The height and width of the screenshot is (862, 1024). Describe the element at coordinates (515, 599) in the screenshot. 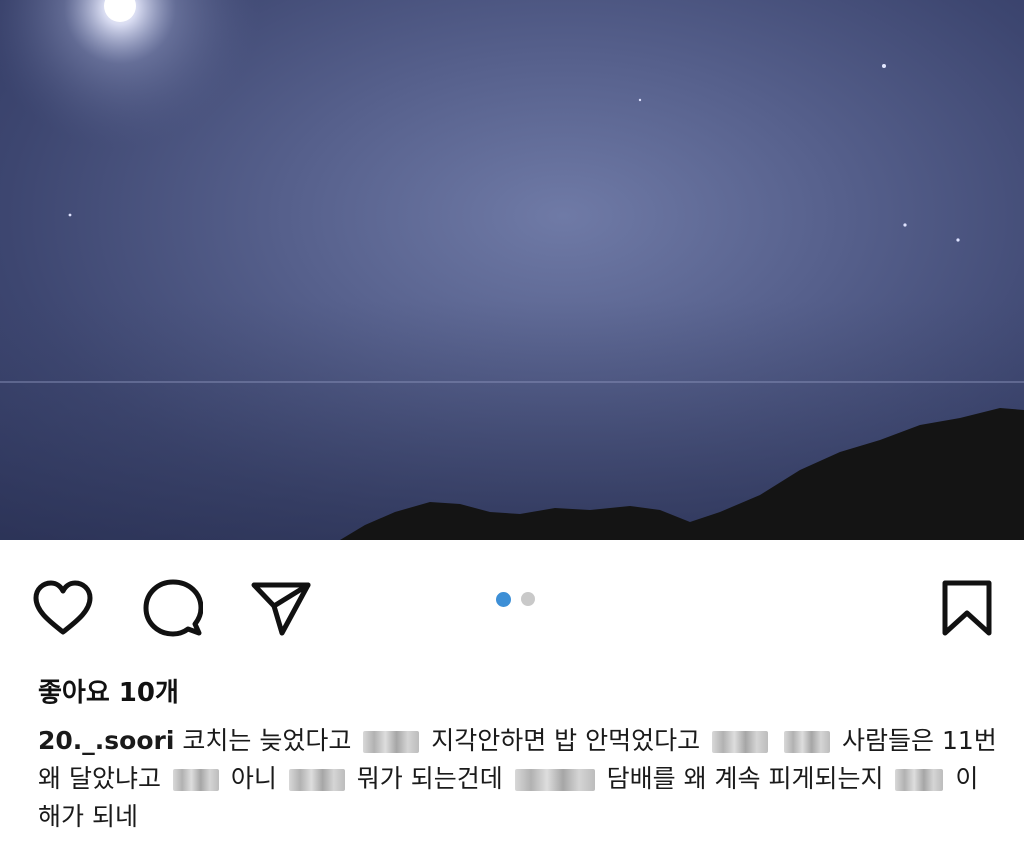

I see `carousel-indicator` at that location.